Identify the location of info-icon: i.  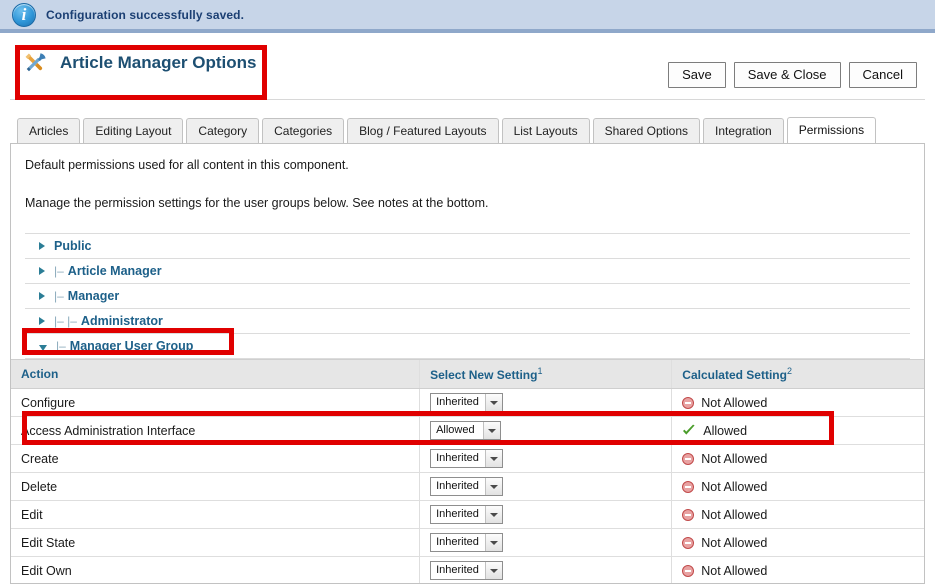
(24, 14).